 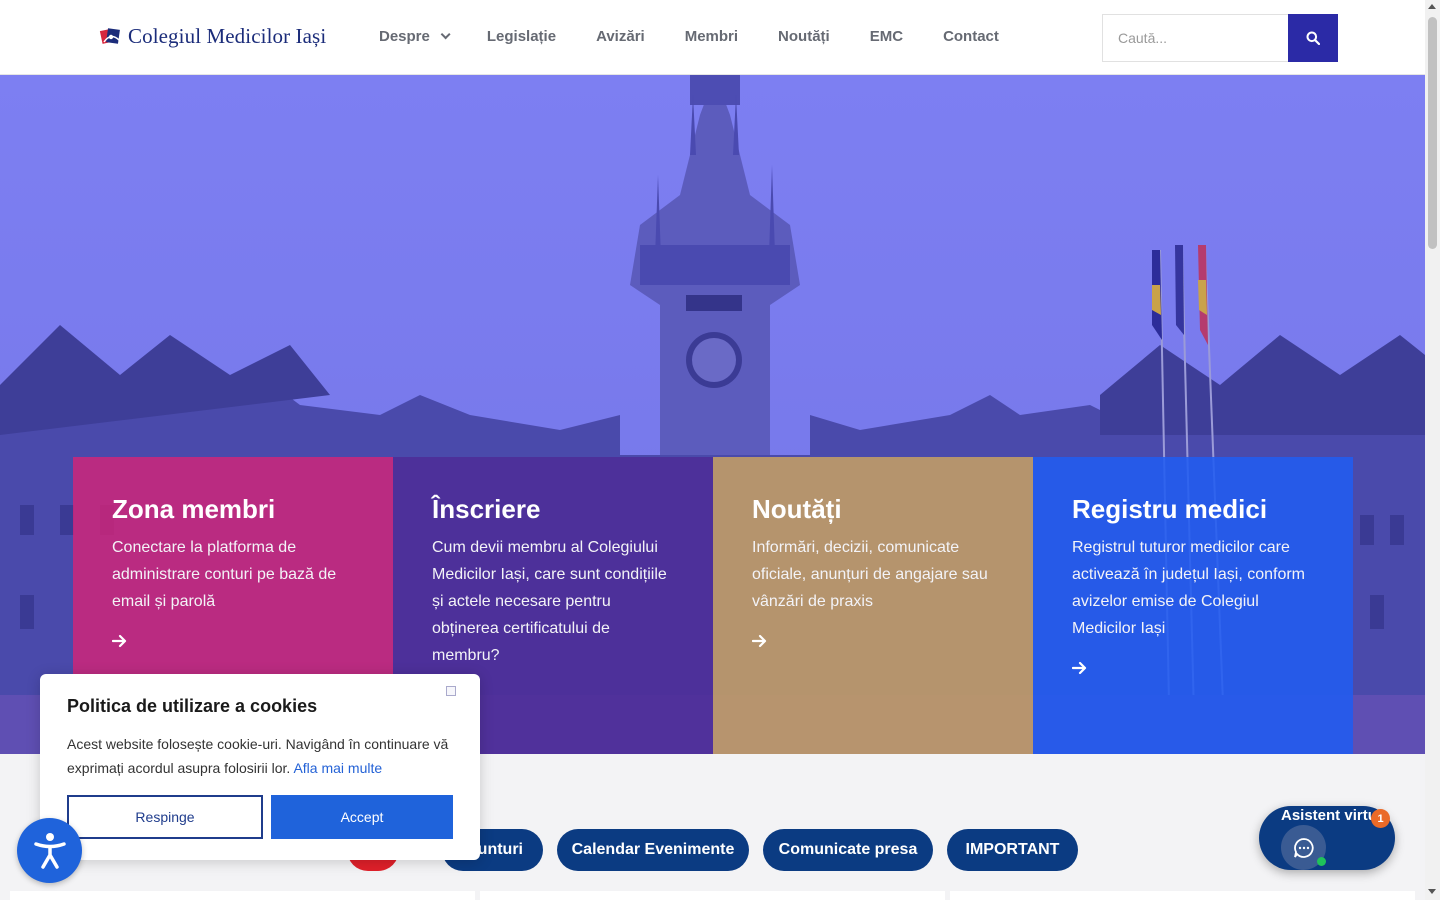 What do you see at coordinates (451, 691) in the screenshot?
I see `close-icon` at bounding box center [451, 691].